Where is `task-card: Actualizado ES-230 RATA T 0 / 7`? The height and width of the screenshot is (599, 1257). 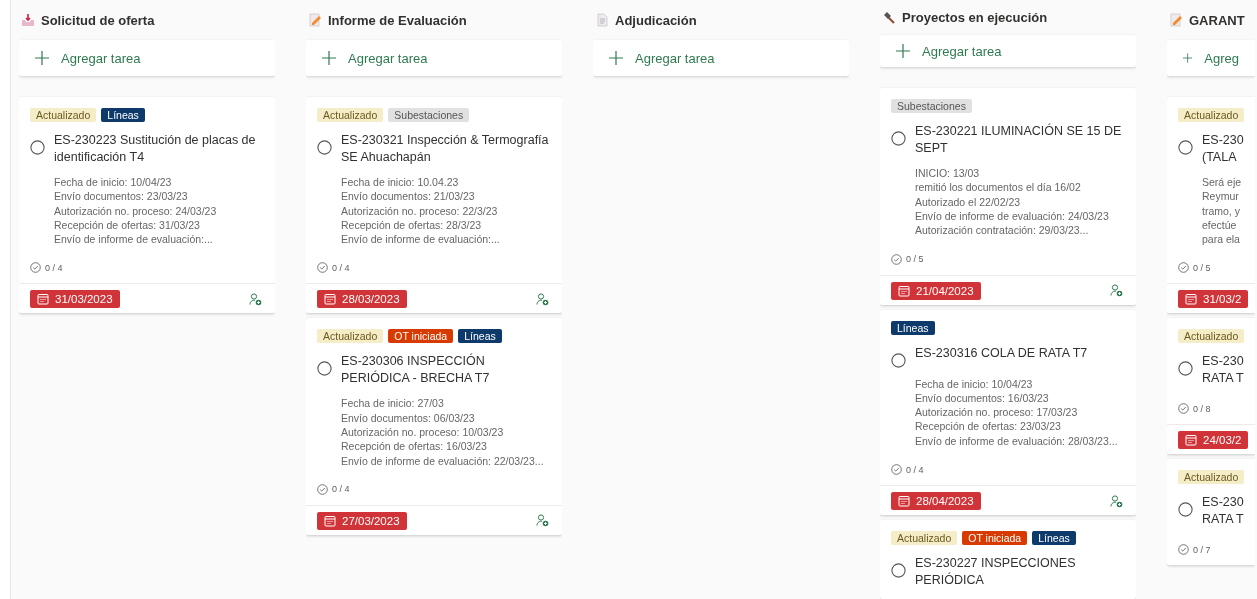
task-card: Actualizado ES-230 RATA T 0 / 7 is located at coordinates (1211, 512).